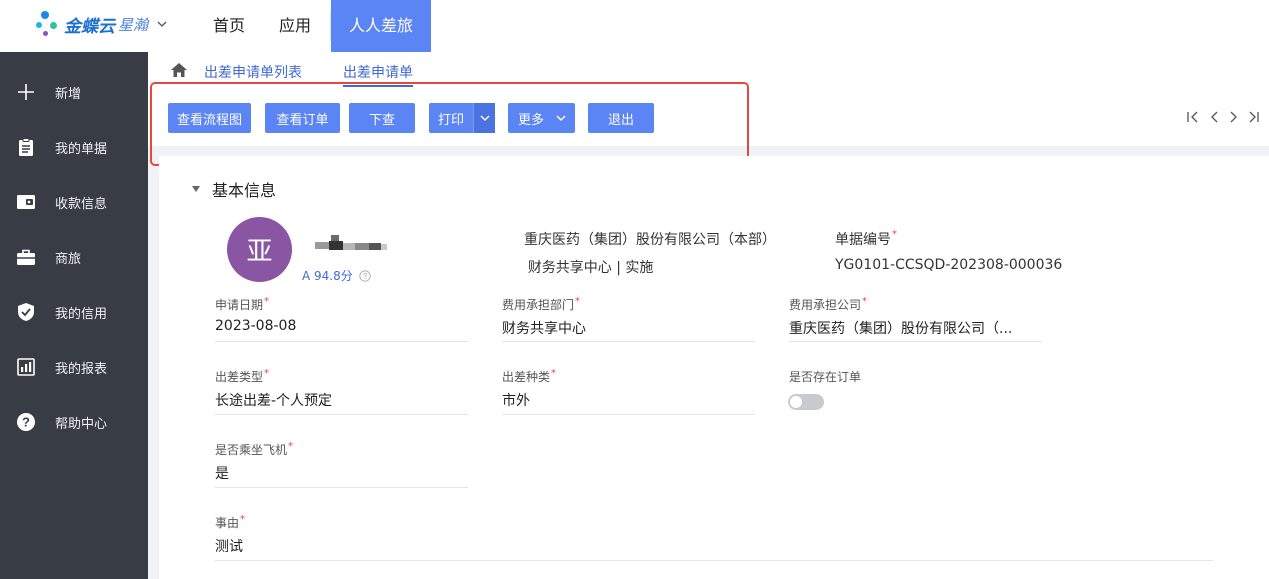 This screenshot has width=1269, height=579. I want to click on field-label: 出差种类*, so click(529, 376).